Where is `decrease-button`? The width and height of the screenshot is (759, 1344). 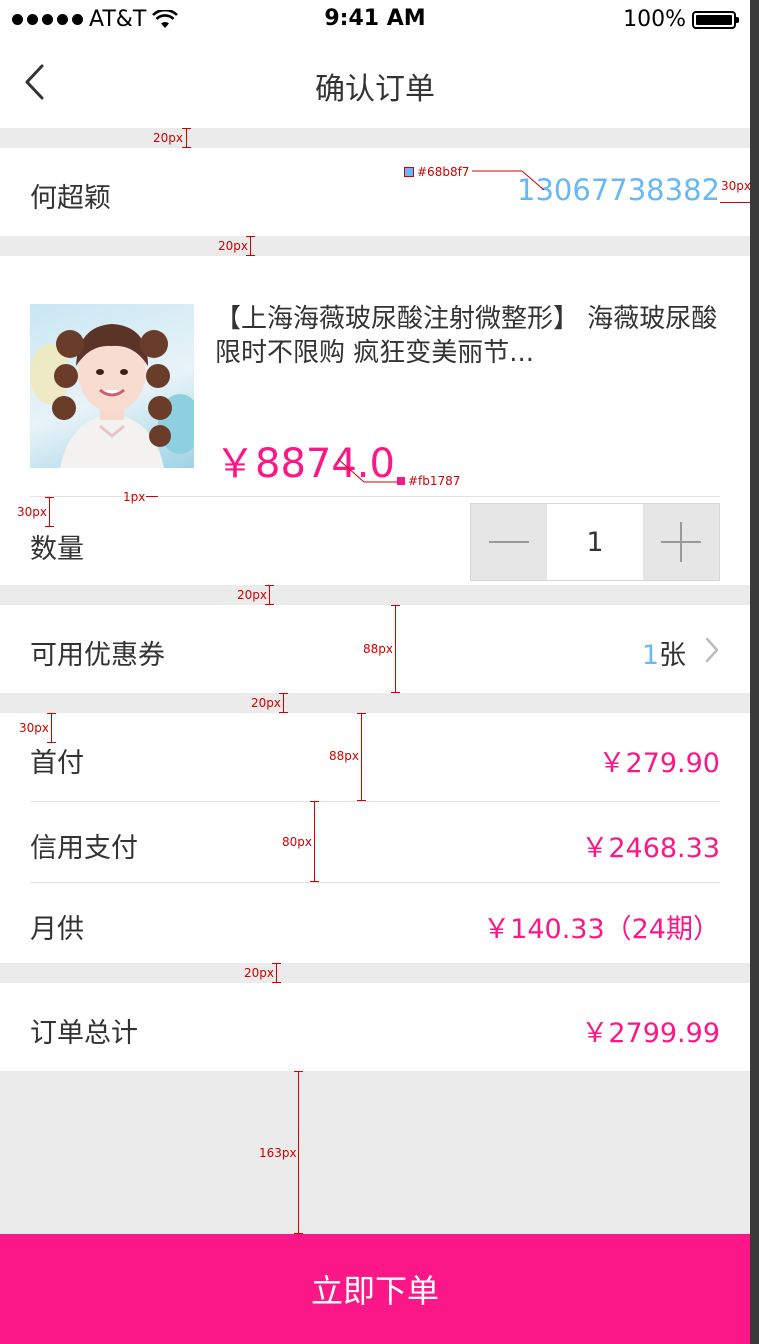 decrease-button is located at coordinates (509, 542).